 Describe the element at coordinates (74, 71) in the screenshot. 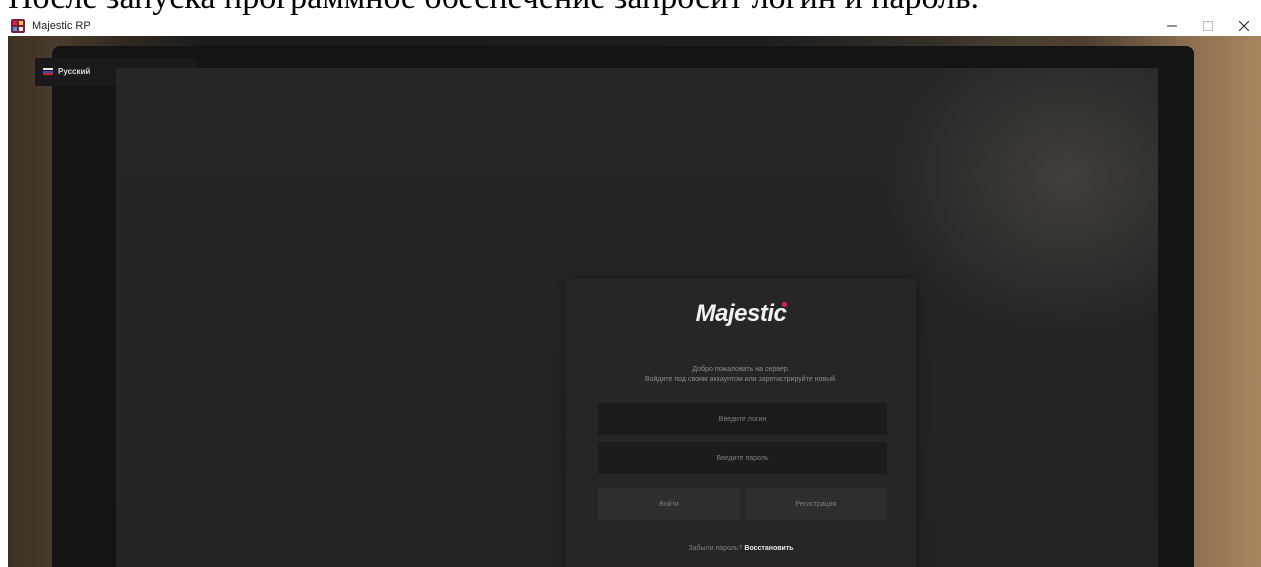

I see `language-selected-label: Русский` at that location.